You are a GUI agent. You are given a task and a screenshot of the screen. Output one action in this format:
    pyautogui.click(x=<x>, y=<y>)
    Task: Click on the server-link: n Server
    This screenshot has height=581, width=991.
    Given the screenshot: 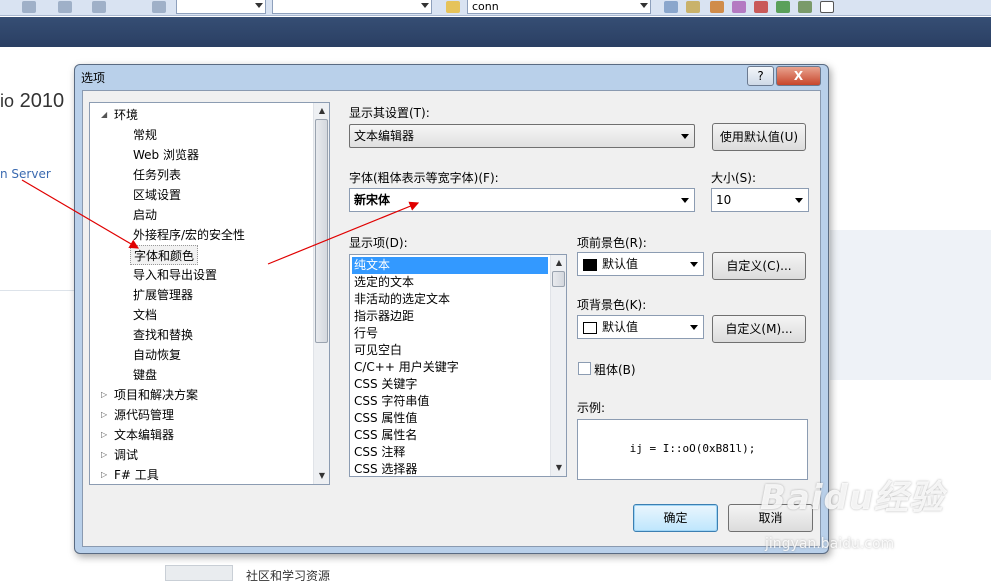 What is the action you would take?
    pyautogui.click(x=25, y=174)
    